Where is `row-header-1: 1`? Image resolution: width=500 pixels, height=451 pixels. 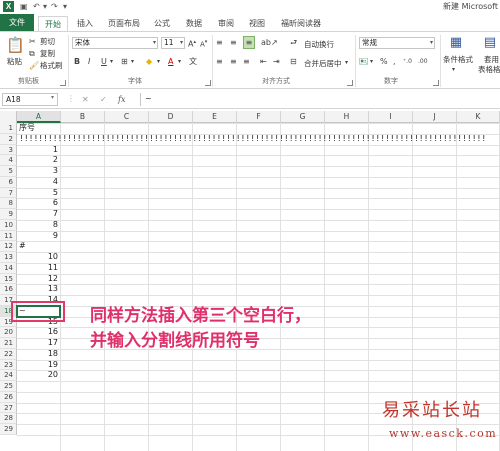
row-header-1: 1 is located at coordinates (8, 128).